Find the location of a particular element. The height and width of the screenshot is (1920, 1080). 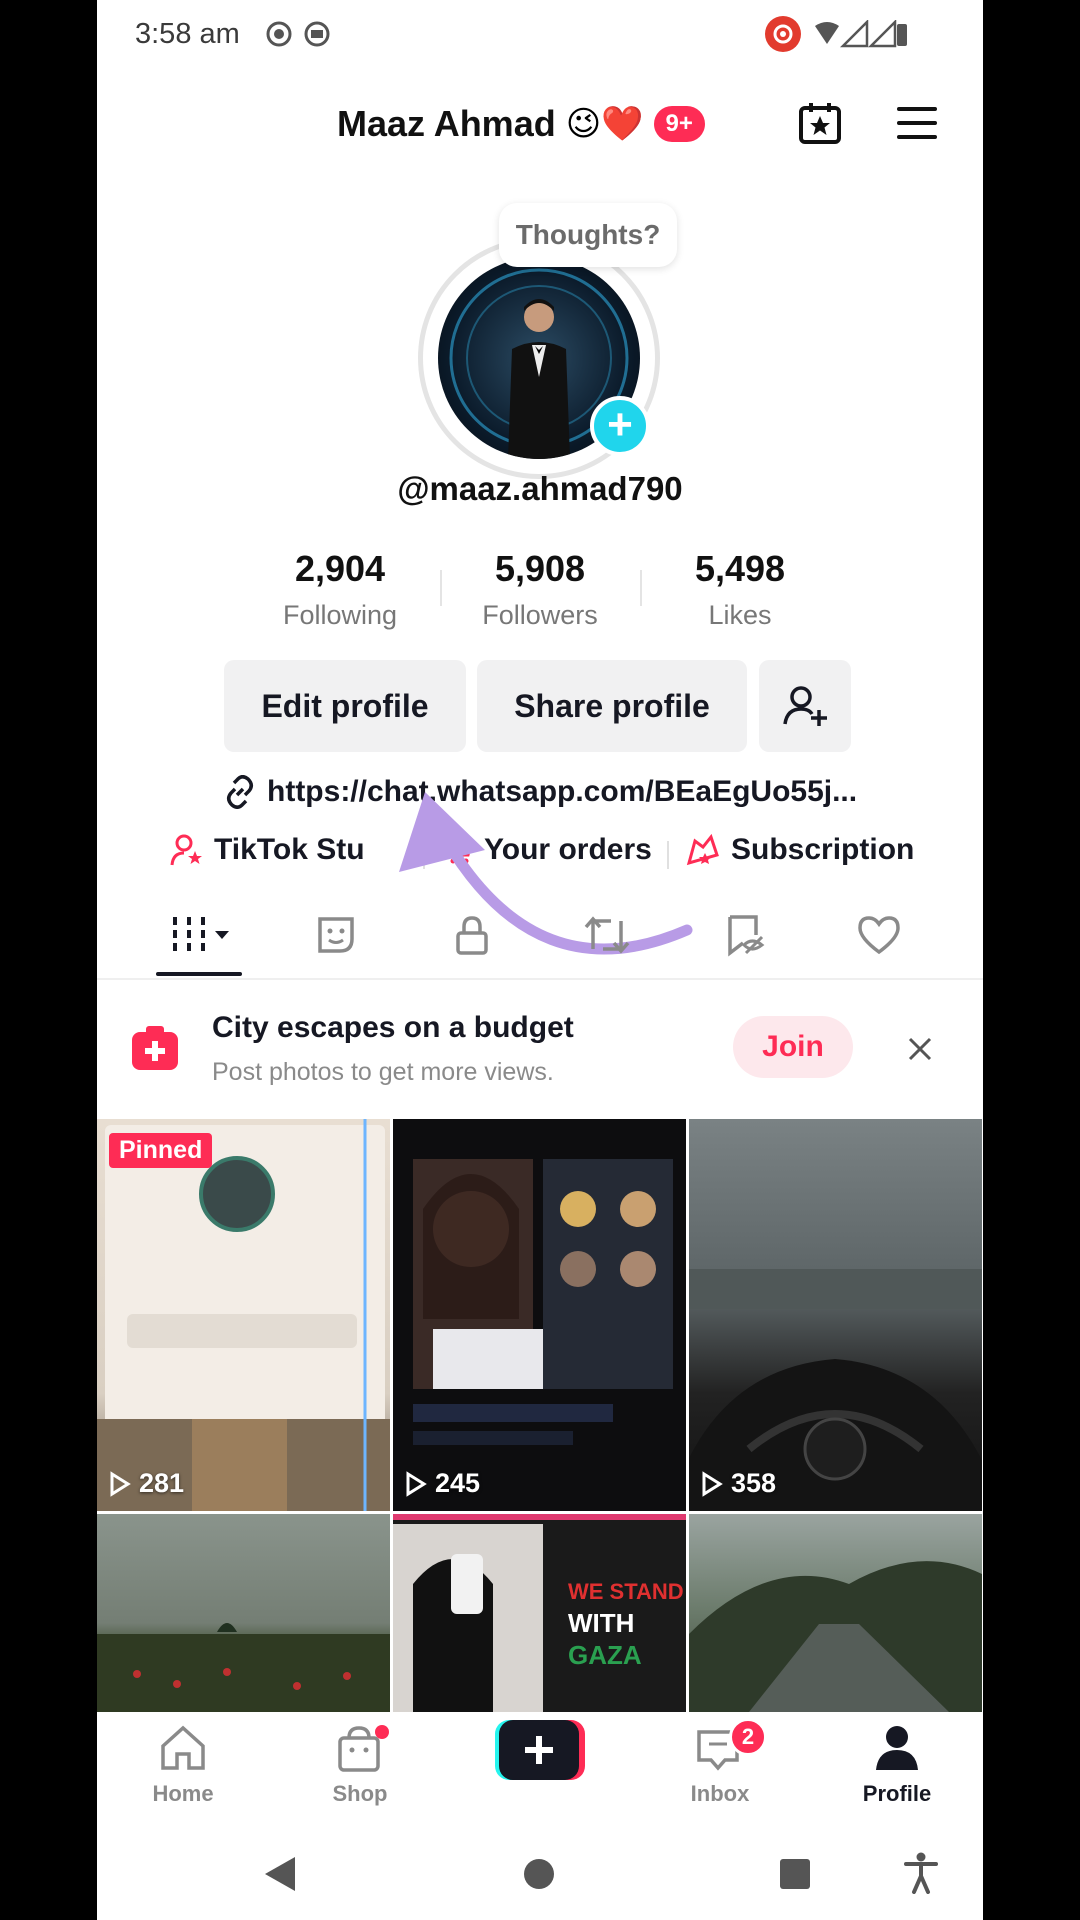

tutorial-arrow is located at coordinates (546, 873).